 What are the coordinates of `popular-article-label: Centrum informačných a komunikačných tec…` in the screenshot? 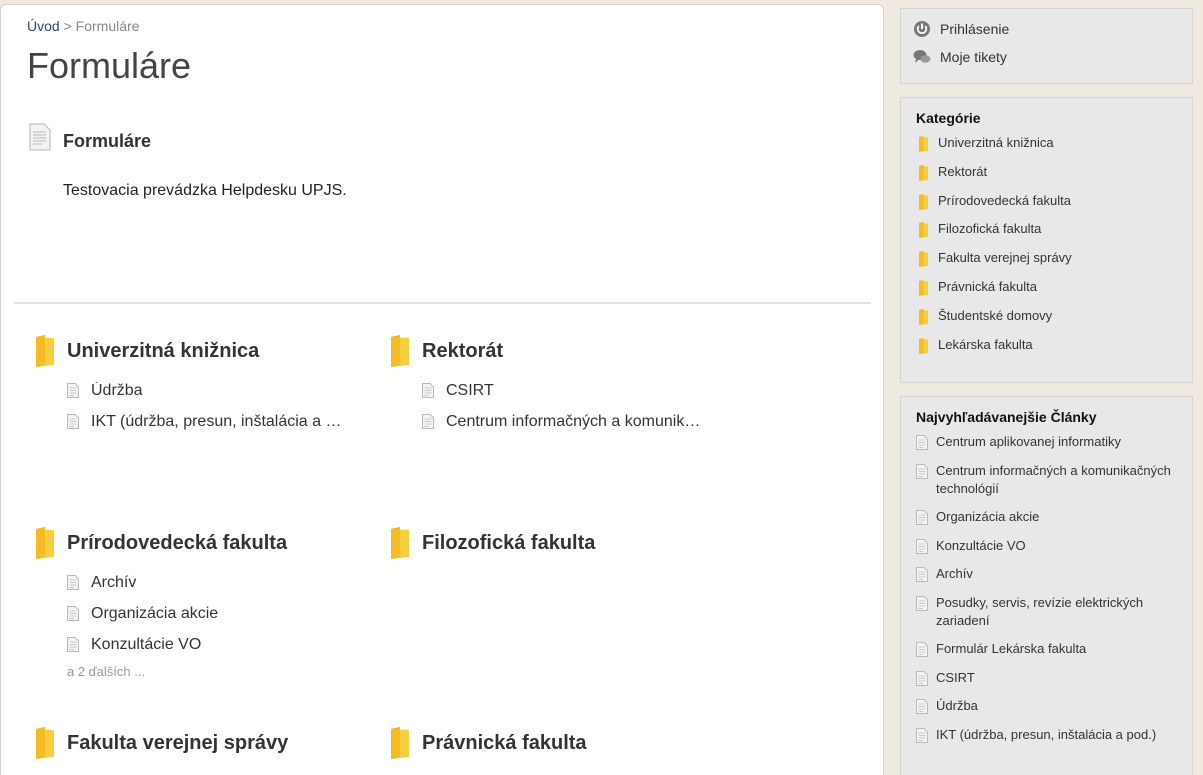 It's located at (1061, 480).